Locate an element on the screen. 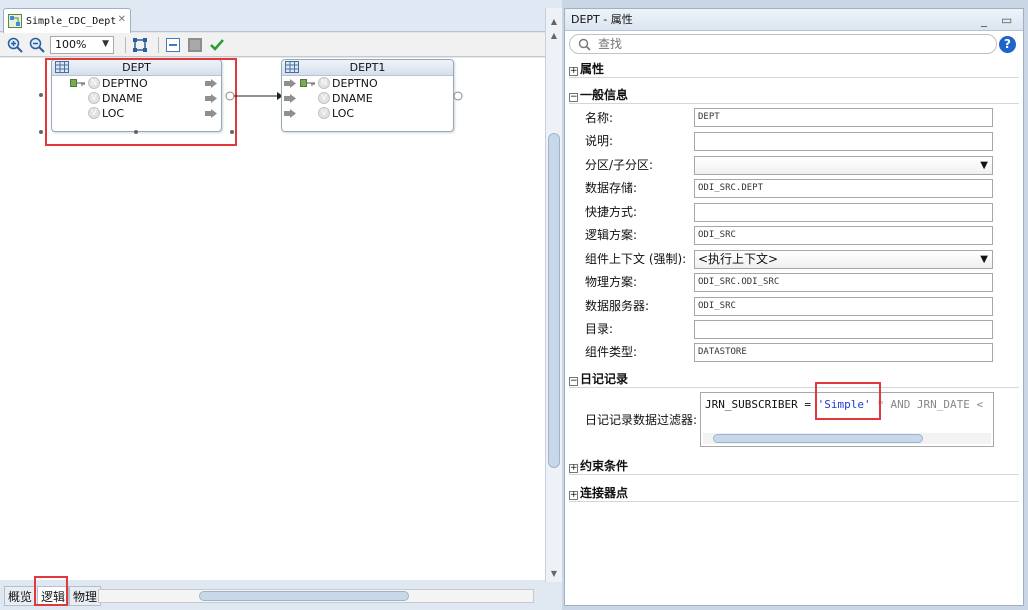 This screenshot has width=1028, height=610. diagram-toolbar: 100% ▼ is located at coordinates (272, 45).